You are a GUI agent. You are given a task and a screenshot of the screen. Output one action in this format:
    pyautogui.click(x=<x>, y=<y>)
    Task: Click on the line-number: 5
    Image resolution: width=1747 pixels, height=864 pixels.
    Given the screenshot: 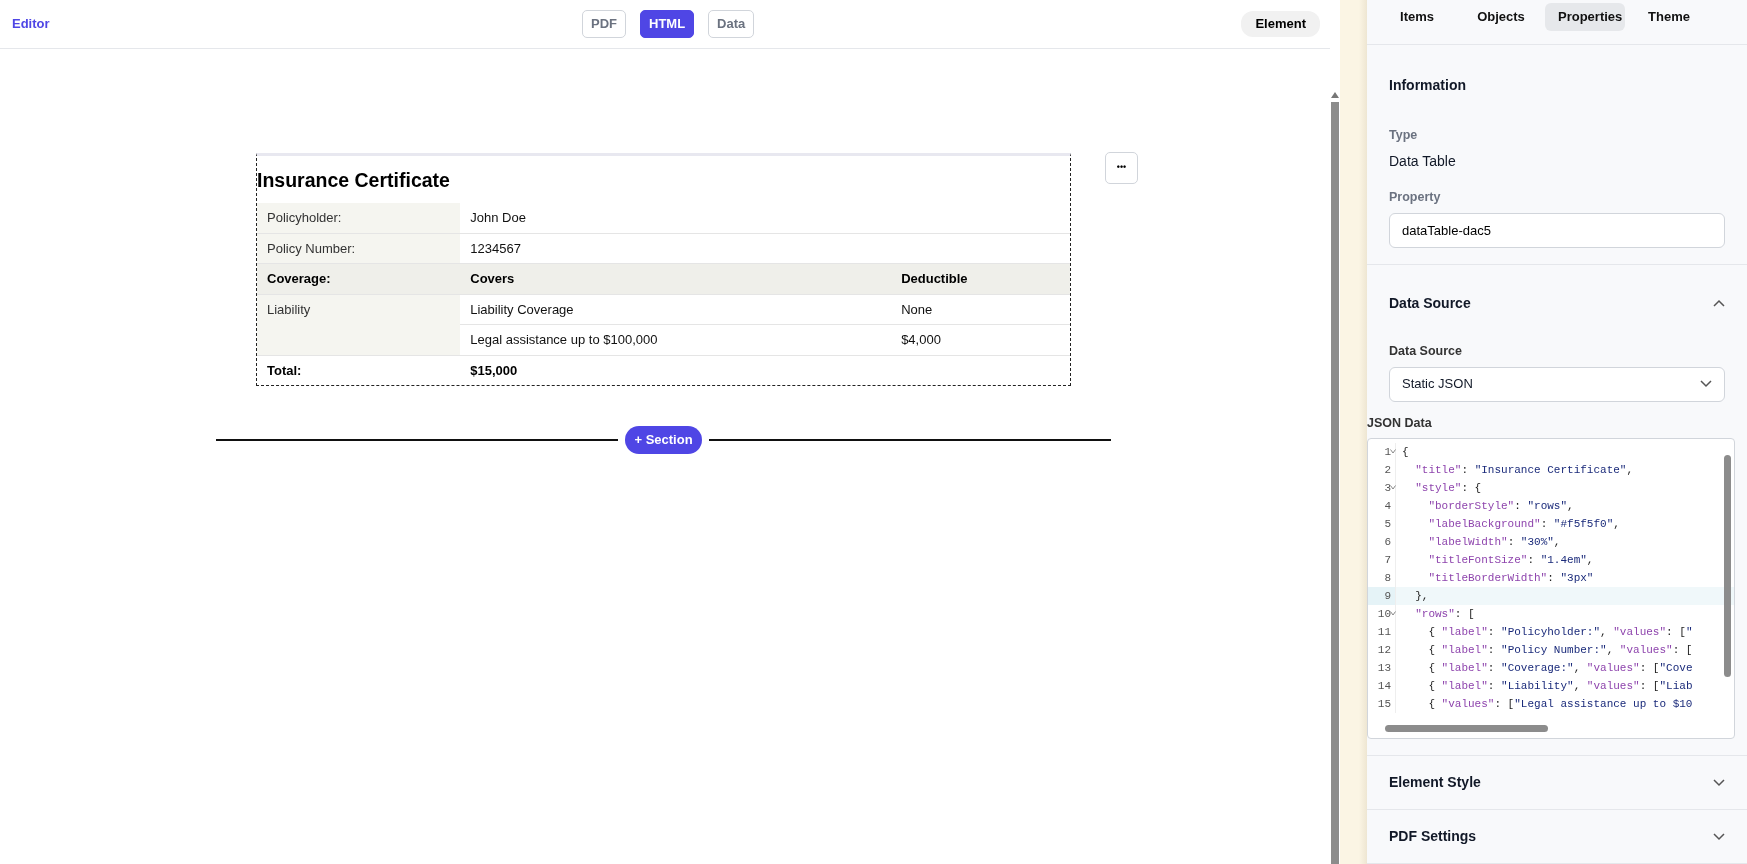 What is the action you would take?
    pyautogui.click(x=1387, y=525)
    